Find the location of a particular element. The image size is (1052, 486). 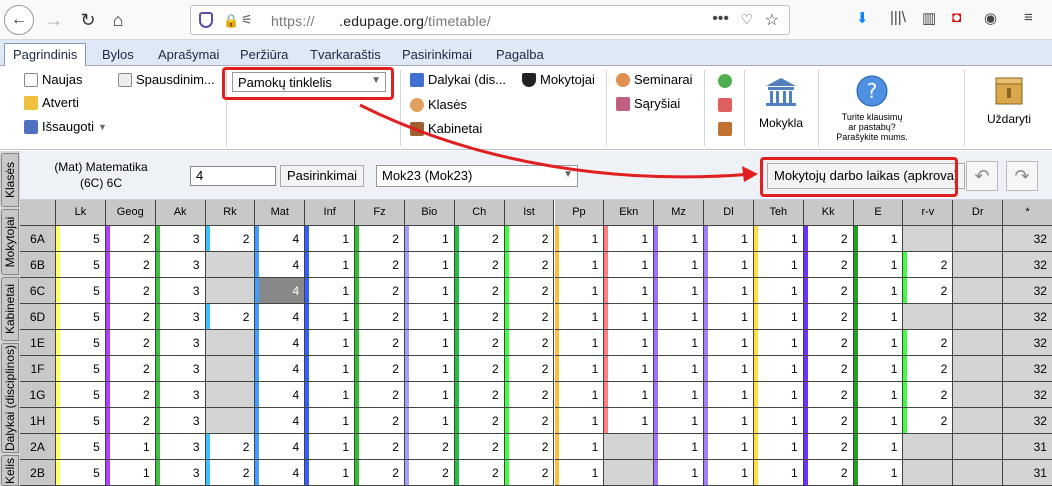

column-header: Ekn is located at coordinates (629, 213).